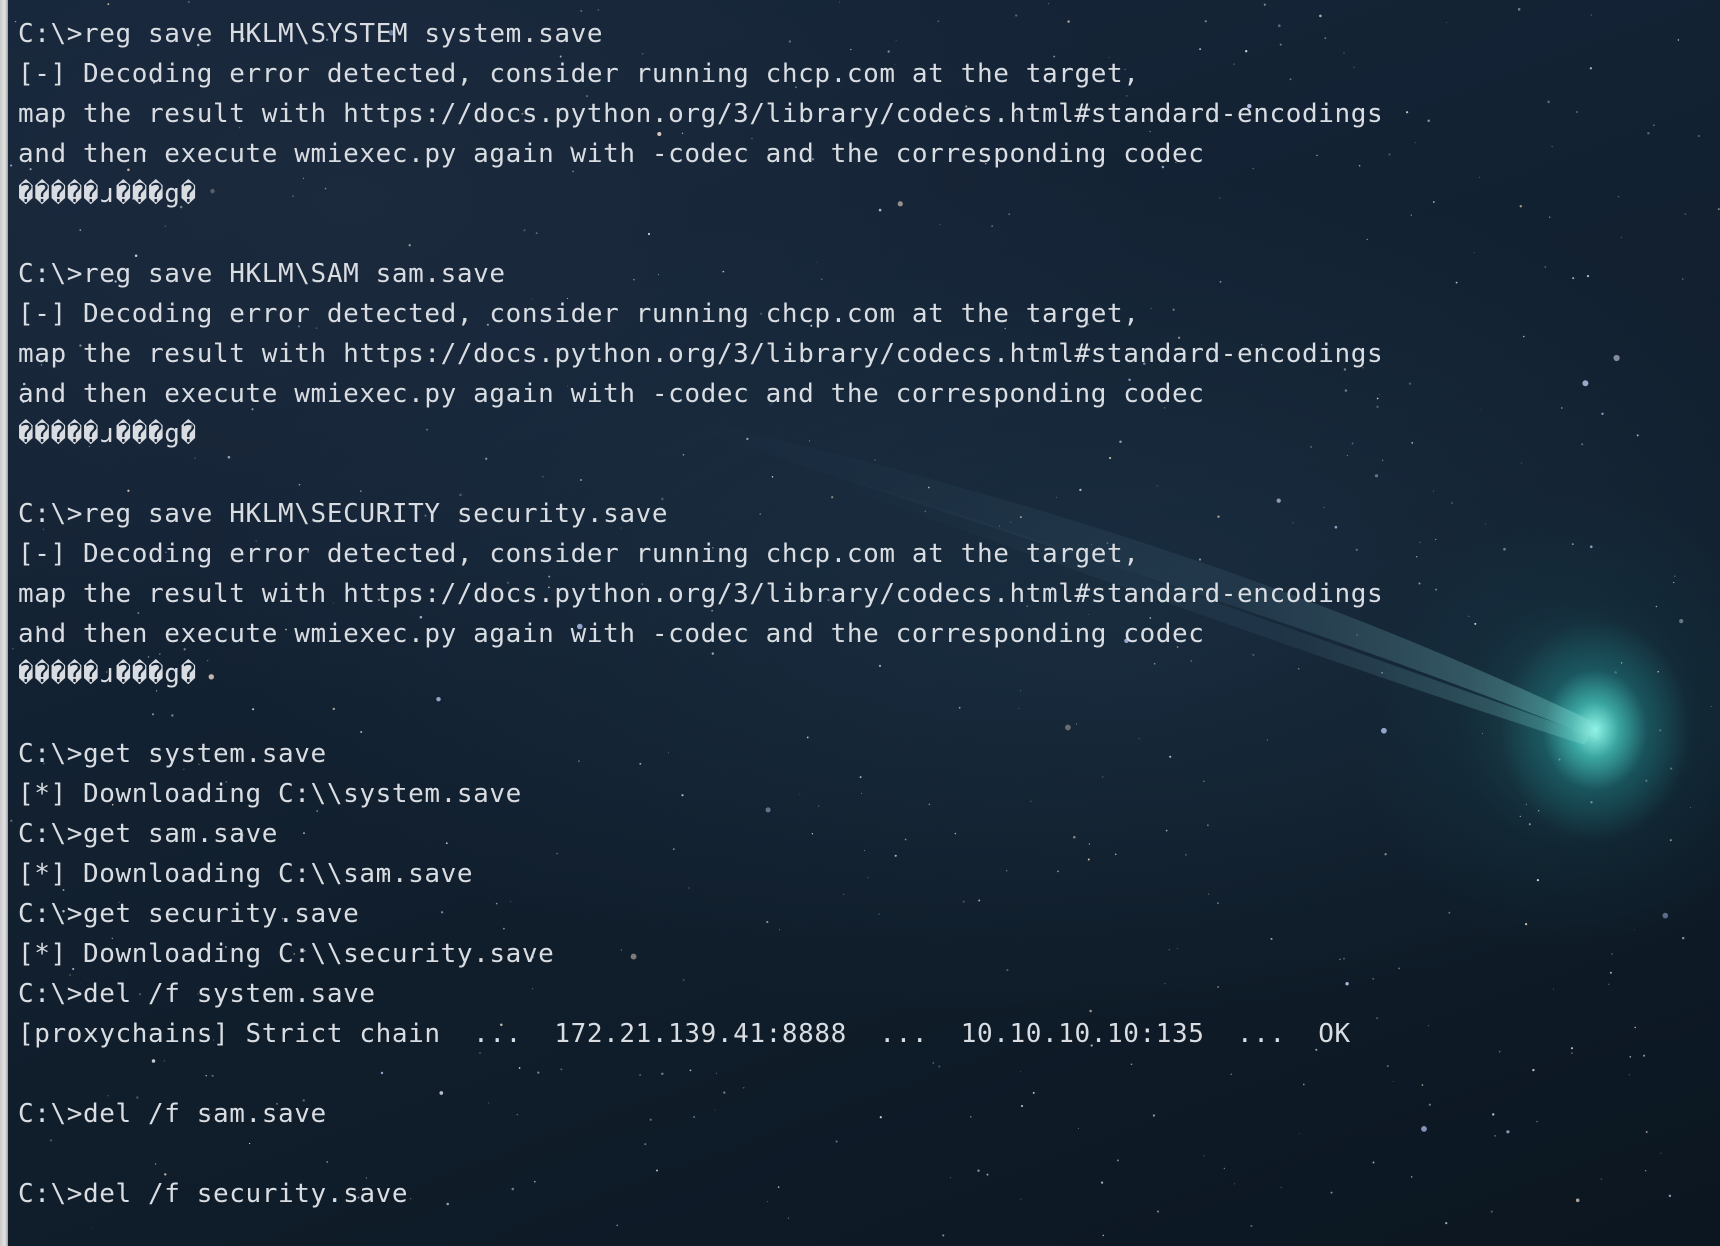  Describe the element at coordinates (172, 1114) in the screenshot. I see `terminal-line: C:\>del /f sam.save` at that location.